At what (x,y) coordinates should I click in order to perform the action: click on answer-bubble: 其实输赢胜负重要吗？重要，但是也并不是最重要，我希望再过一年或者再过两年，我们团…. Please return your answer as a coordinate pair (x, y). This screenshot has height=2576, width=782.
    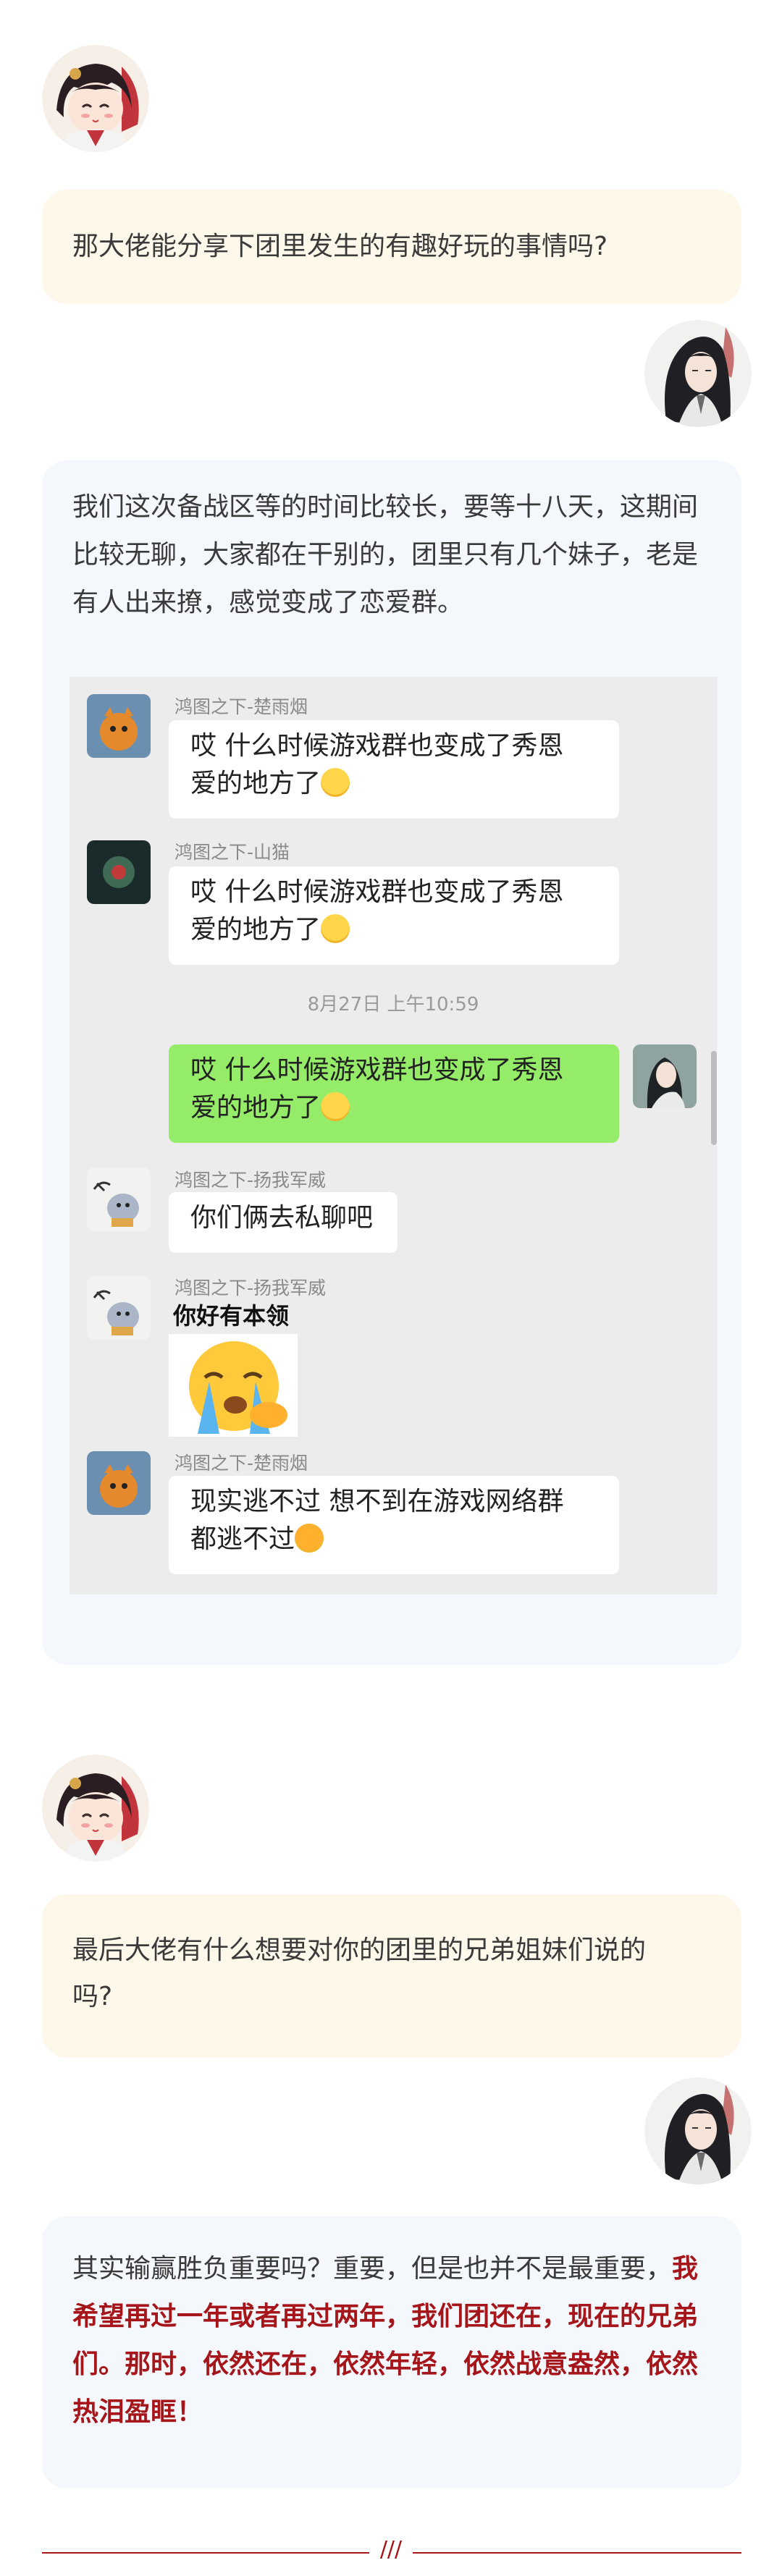
    Looking at the image, I should click on (392, 2352).